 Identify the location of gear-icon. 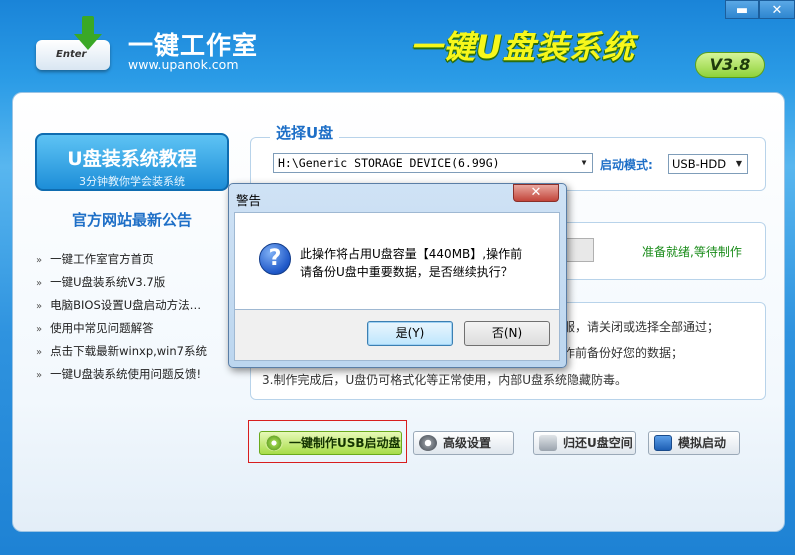
(428, 443).